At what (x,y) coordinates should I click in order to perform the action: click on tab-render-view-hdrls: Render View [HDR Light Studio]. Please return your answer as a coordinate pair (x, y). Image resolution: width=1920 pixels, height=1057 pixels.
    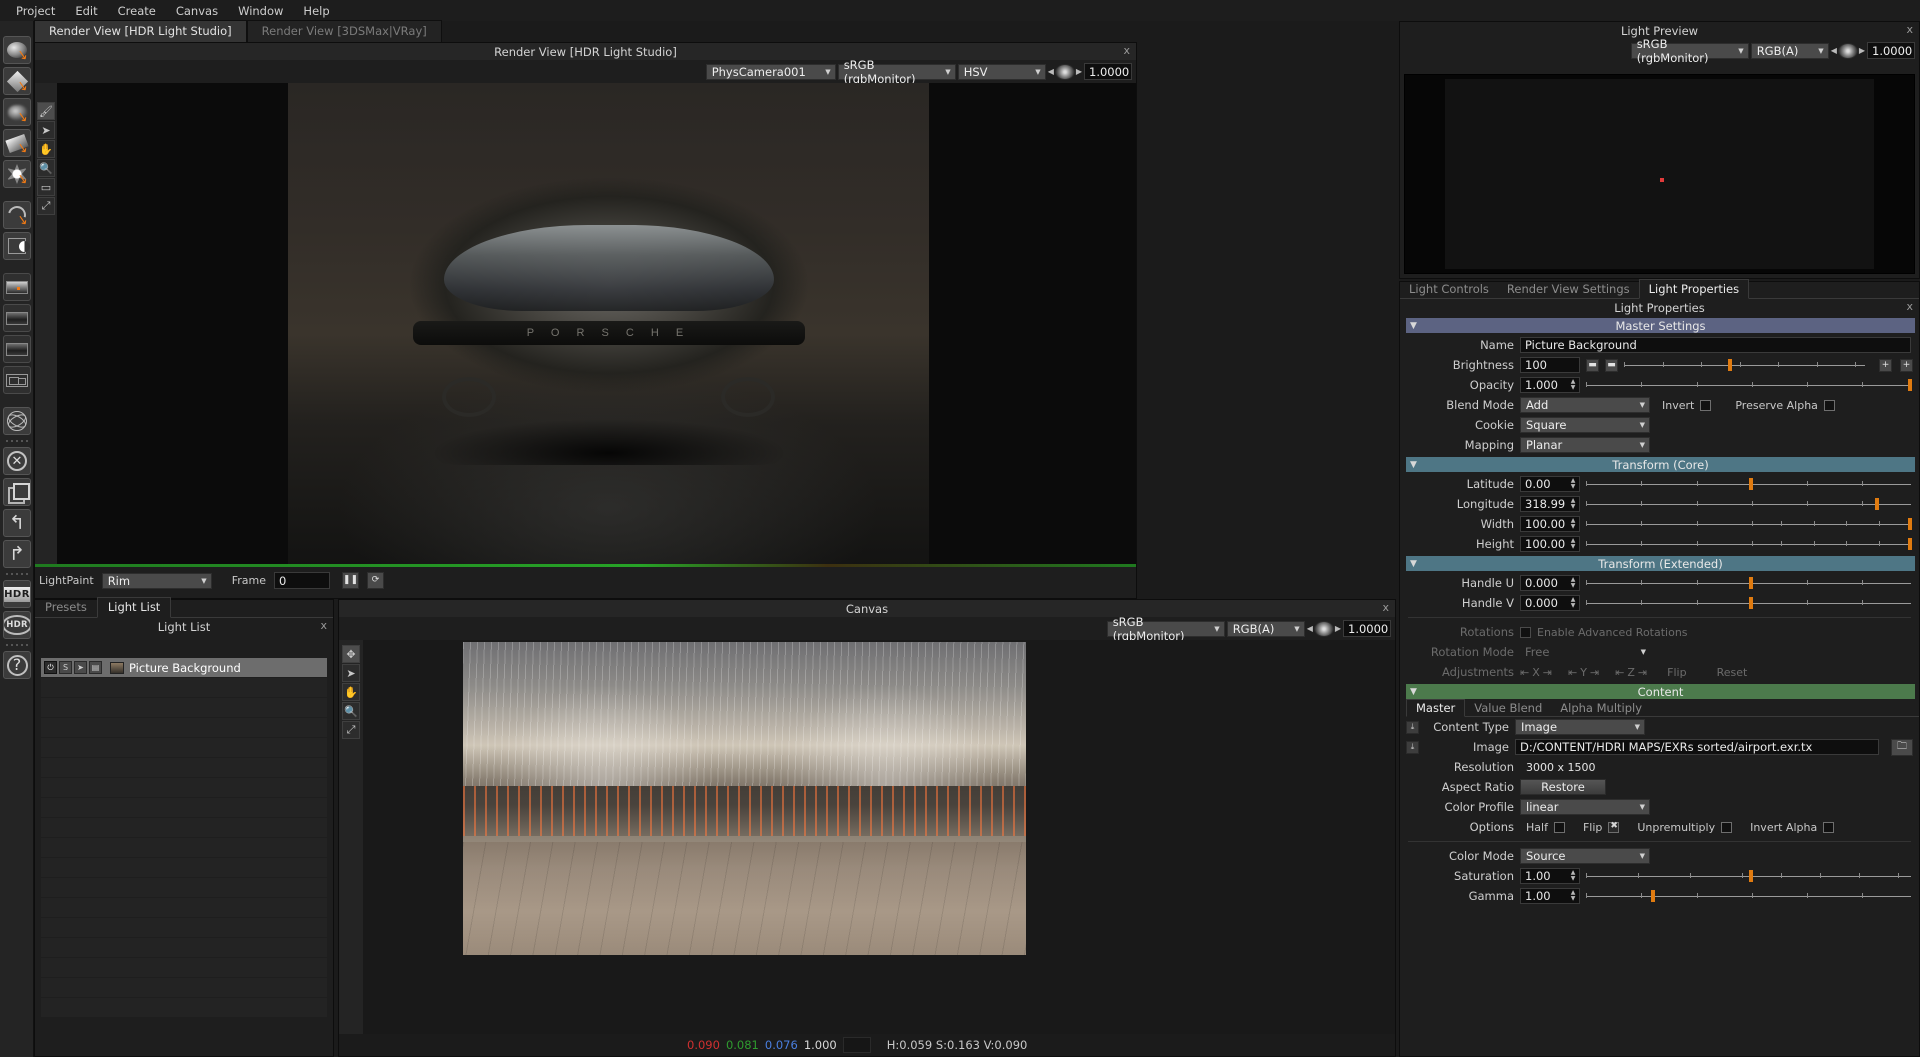
    Looking at the image, I should click on (140, 31).